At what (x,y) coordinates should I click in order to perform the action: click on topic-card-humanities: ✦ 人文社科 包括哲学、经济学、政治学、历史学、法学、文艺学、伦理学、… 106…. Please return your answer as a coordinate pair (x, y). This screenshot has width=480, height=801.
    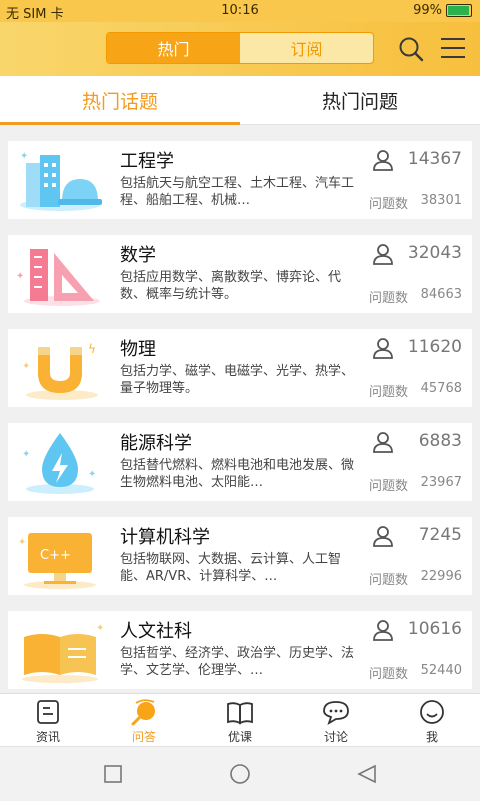
    Looking at the image, I should click on (240, 650).